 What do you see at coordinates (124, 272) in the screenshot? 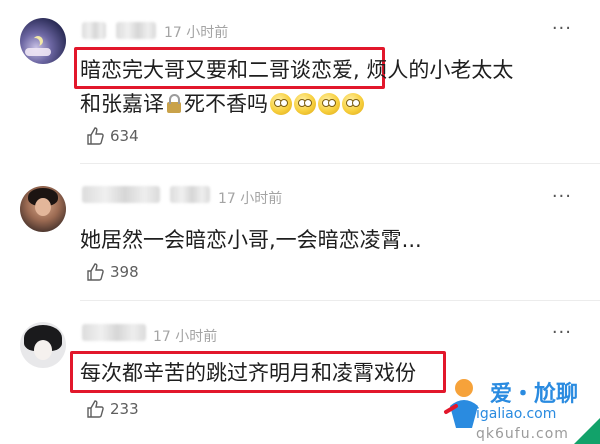
I see `like-count: 398` at bounding box center [124, 272].